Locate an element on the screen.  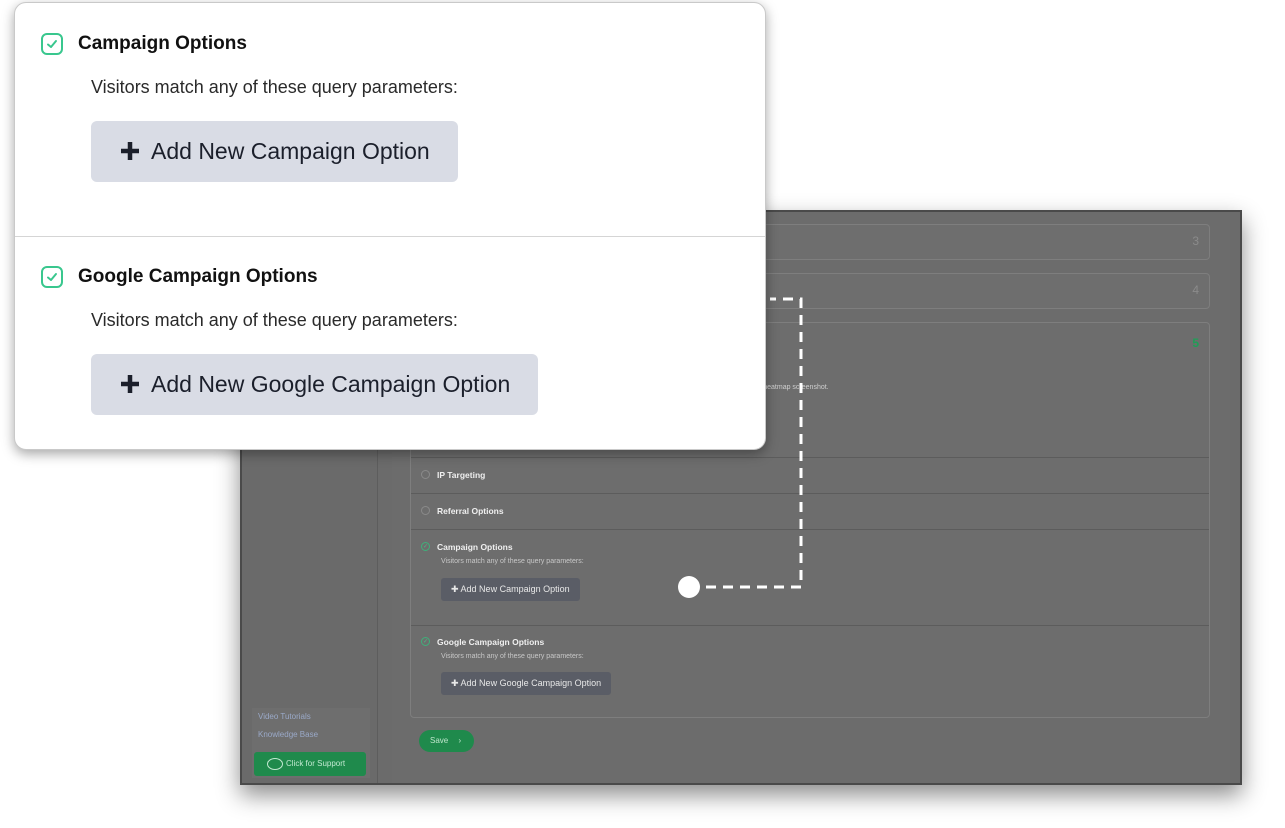
referral-options-checkbox is located at coordinates (425, 510).